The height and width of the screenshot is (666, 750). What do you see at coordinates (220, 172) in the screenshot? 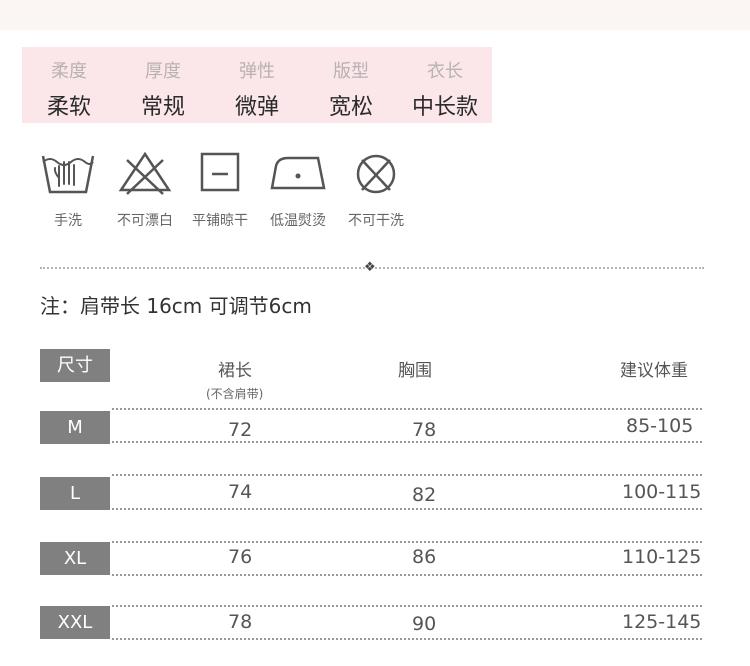
I see `dry-flat-icon` at bounding box center [220, 172].